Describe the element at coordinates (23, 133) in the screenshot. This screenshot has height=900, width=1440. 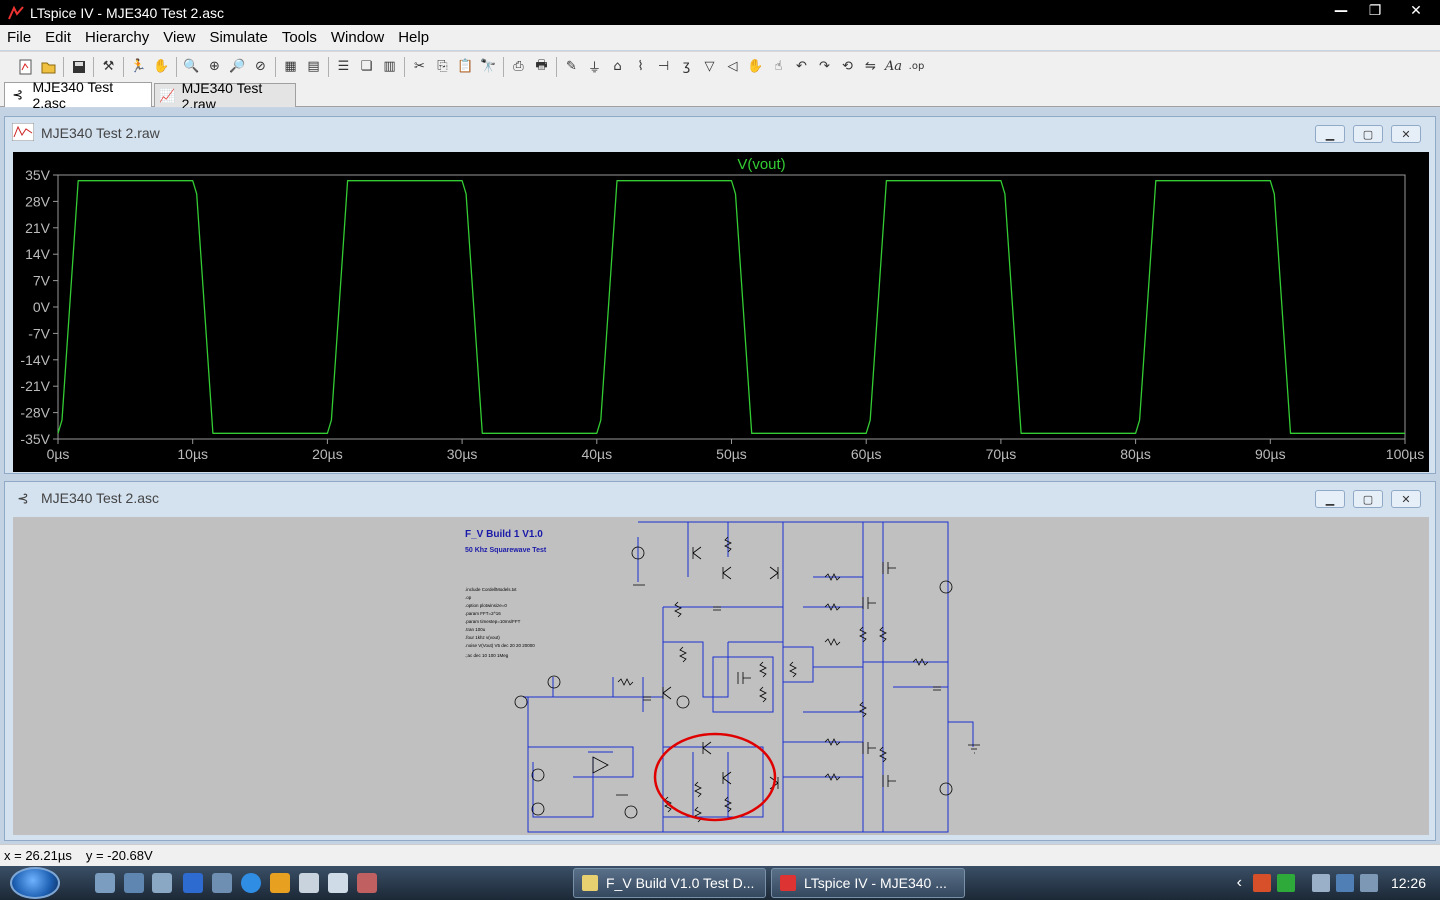
I see `waveform-icon` at that location.